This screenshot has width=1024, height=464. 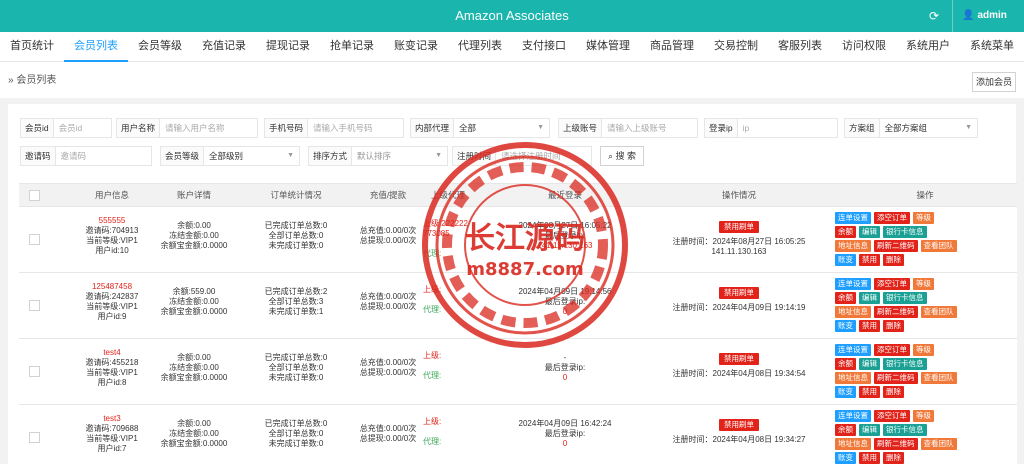 What do you see at coordinates (96, 47) in the screenshot?
I see `nav-item-1: 会员列表` at bounding box center [96, 47].